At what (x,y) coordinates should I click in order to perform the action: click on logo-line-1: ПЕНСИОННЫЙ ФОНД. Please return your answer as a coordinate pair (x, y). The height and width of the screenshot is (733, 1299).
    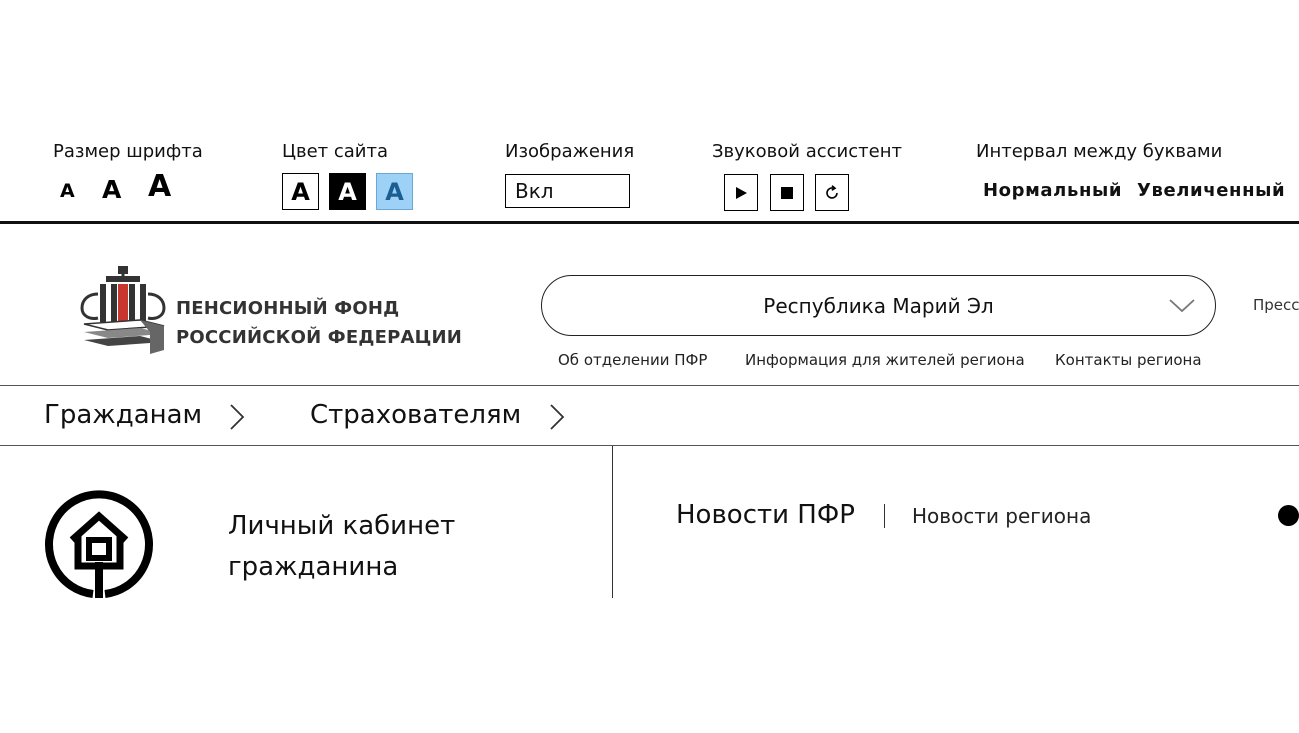
    Looking at the image, I should click on (288, 308).